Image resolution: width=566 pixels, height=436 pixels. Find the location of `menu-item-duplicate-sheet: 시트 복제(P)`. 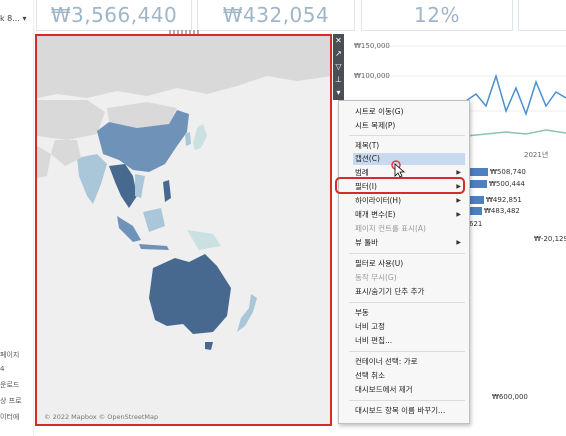

menu-item-duplicate-sheet: 시트 복제(P) is located at coordinates (404, 126).